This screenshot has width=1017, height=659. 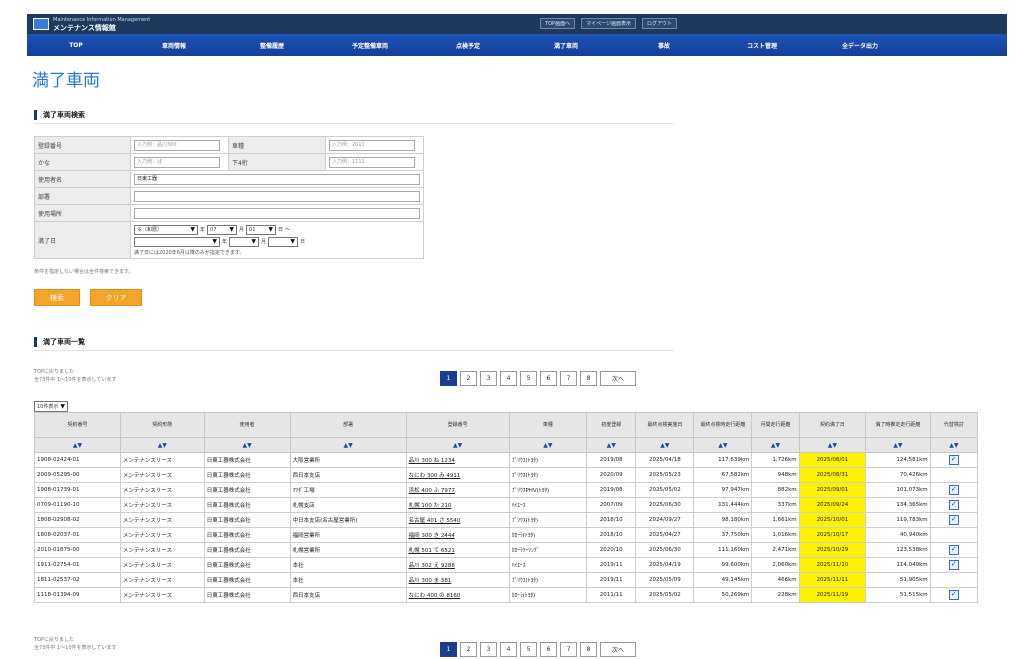 I want to click on nav-accident: 事故, so click(x=664, y=45).